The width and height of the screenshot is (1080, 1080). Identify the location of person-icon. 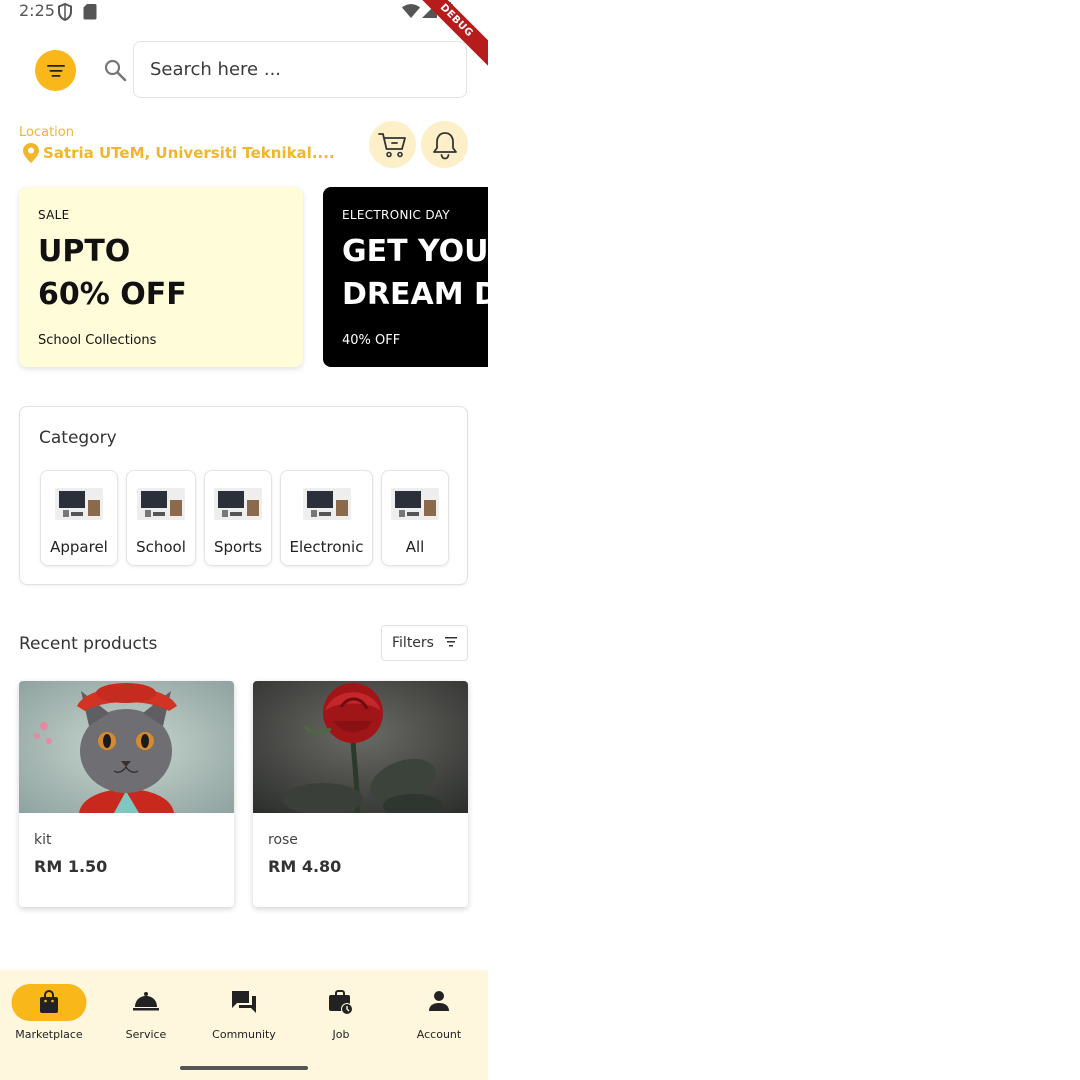
(439, 1001).